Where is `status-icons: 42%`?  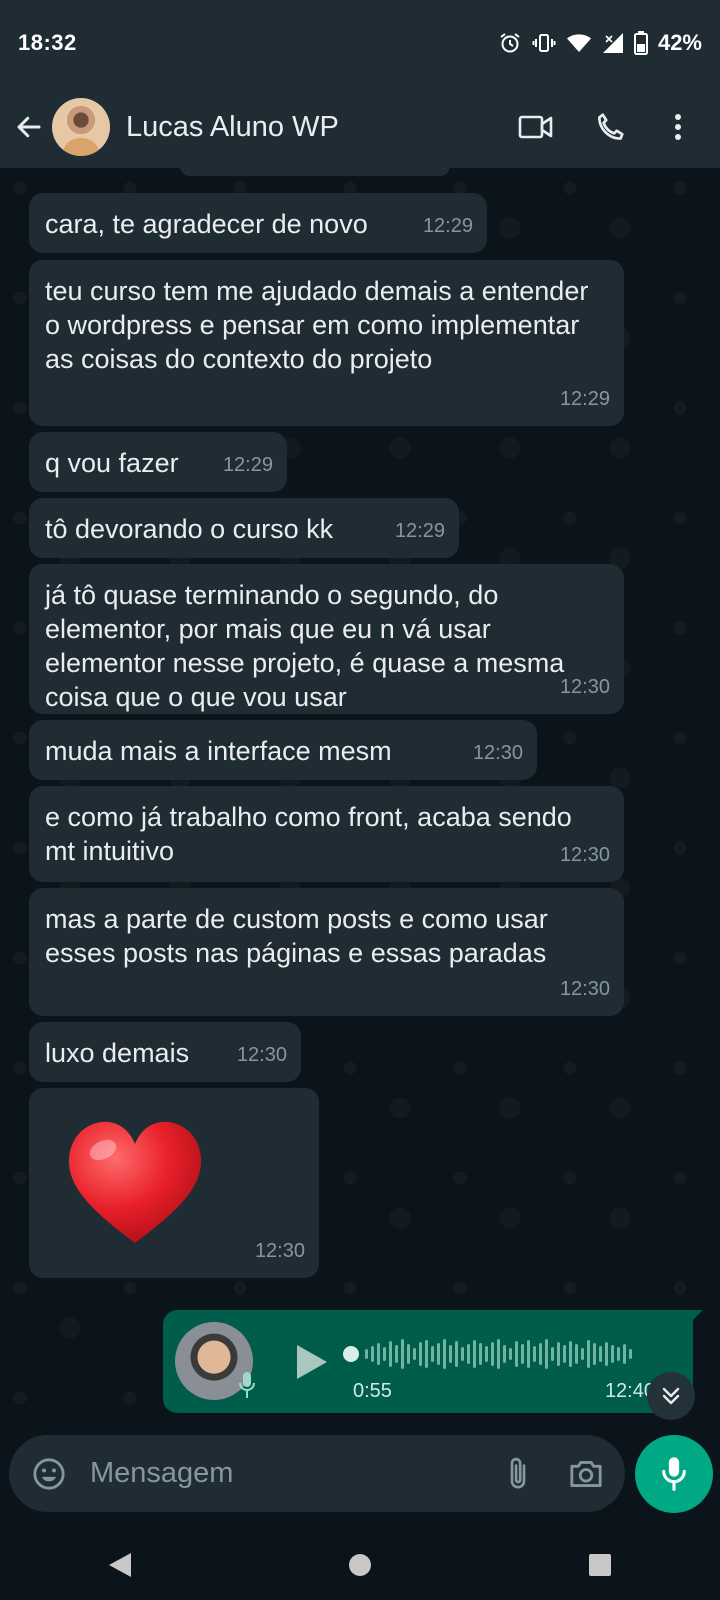
status-icons: 42% is located at coordinates (600, 43).